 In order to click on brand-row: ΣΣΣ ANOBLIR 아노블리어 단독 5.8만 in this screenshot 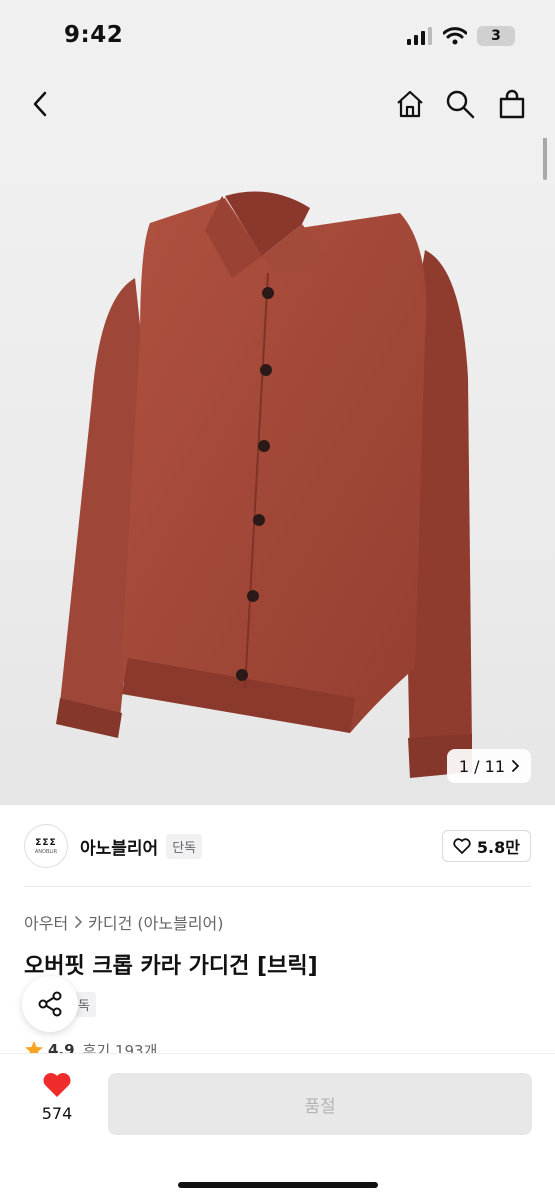, I will do `click(277, 846)`.